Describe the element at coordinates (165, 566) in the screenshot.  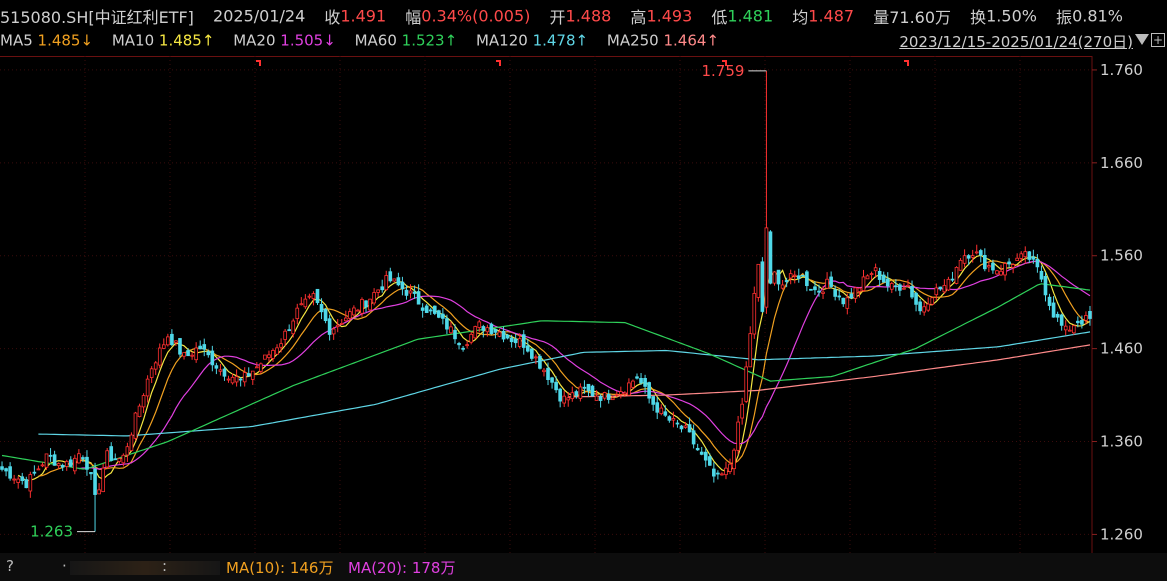
I see `footer-colon: :` at that location.